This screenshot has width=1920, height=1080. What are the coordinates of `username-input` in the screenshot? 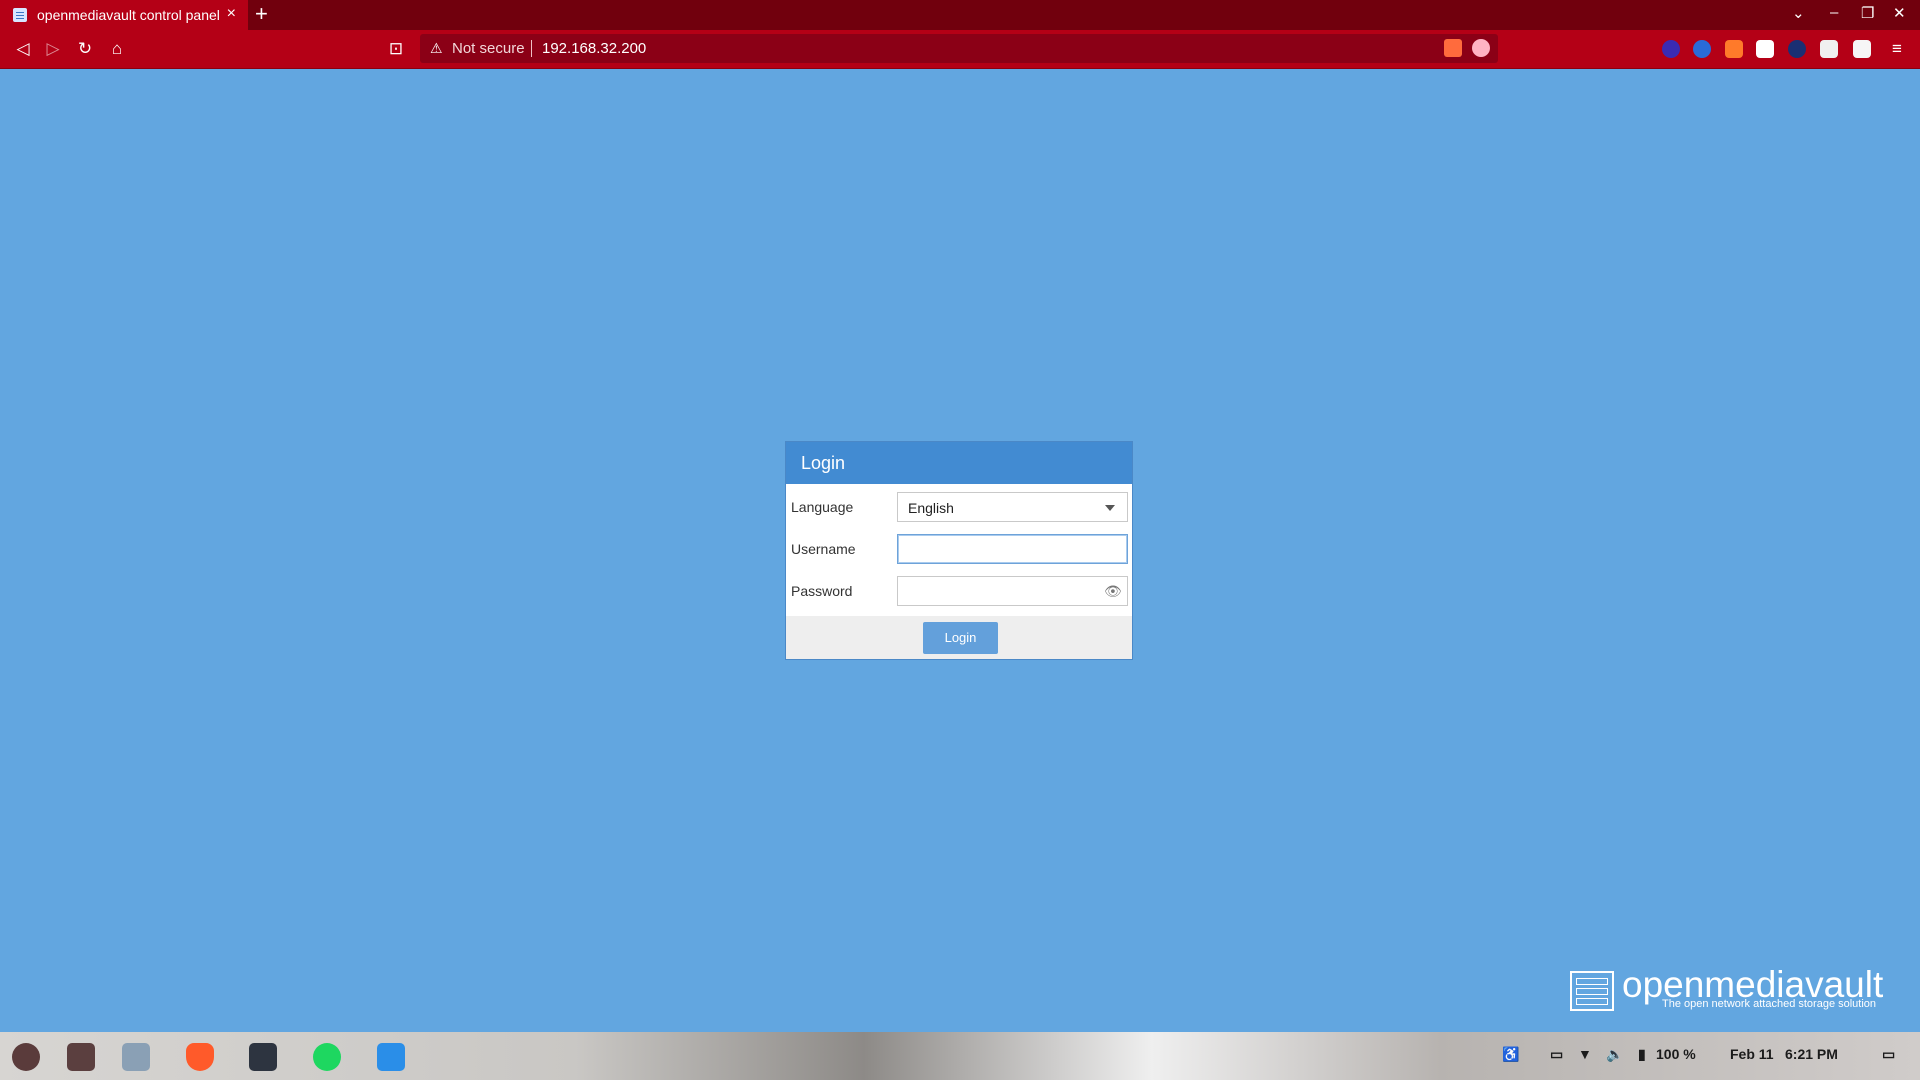 It's located at (1012, 549).